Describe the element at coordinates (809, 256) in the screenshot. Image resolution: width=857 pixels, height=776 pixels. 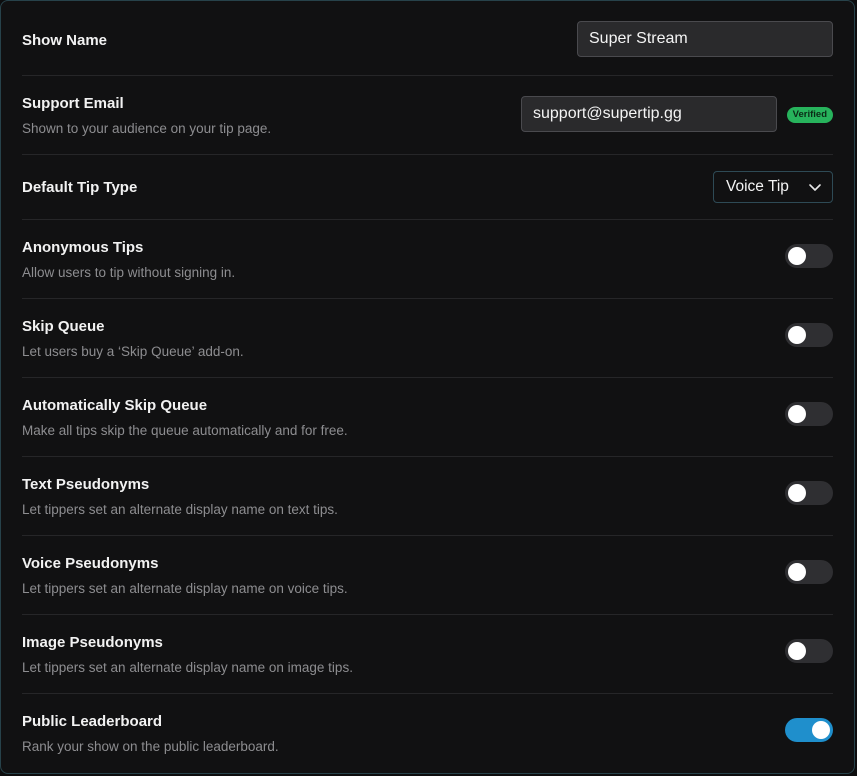
I see `anonymous-tips-toggle` at that location.